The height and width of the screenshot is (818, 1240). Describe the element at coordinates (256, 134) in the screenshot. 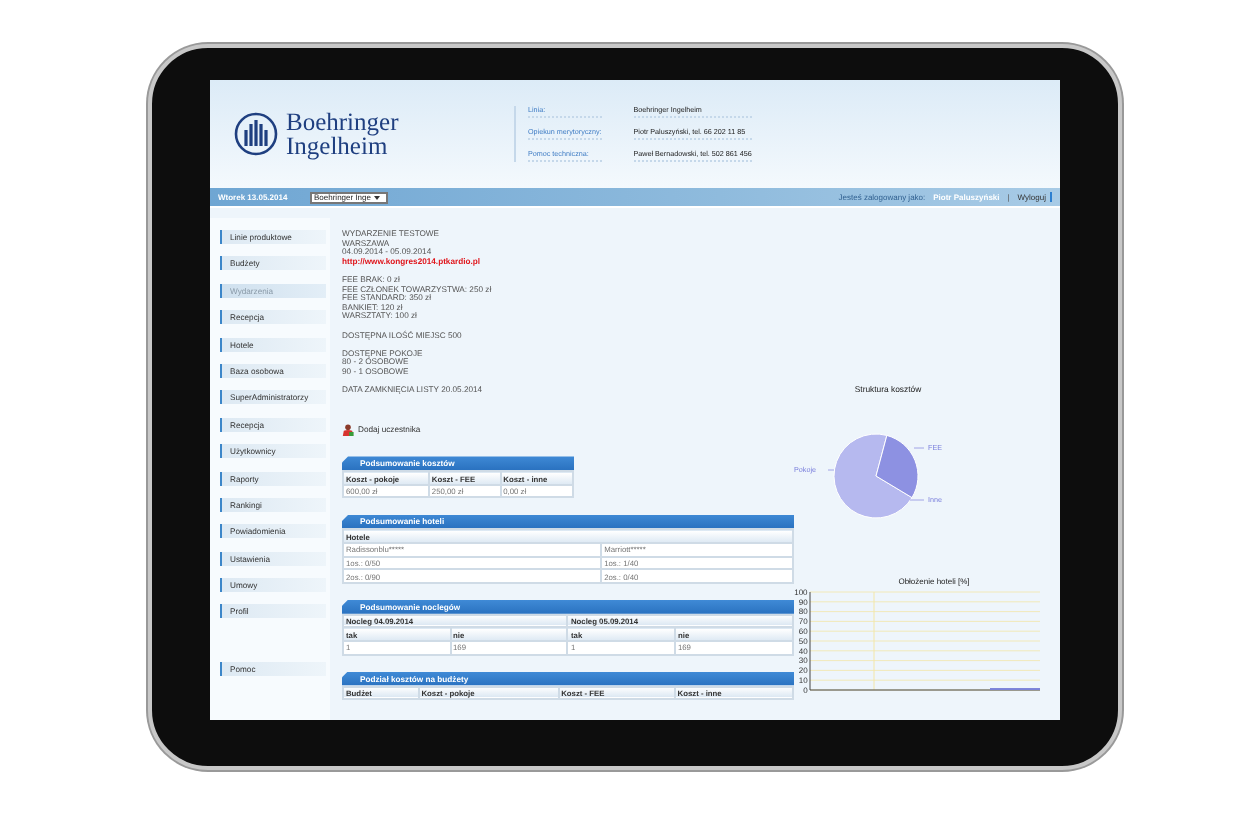

I see `company-logo-icon` at that location.